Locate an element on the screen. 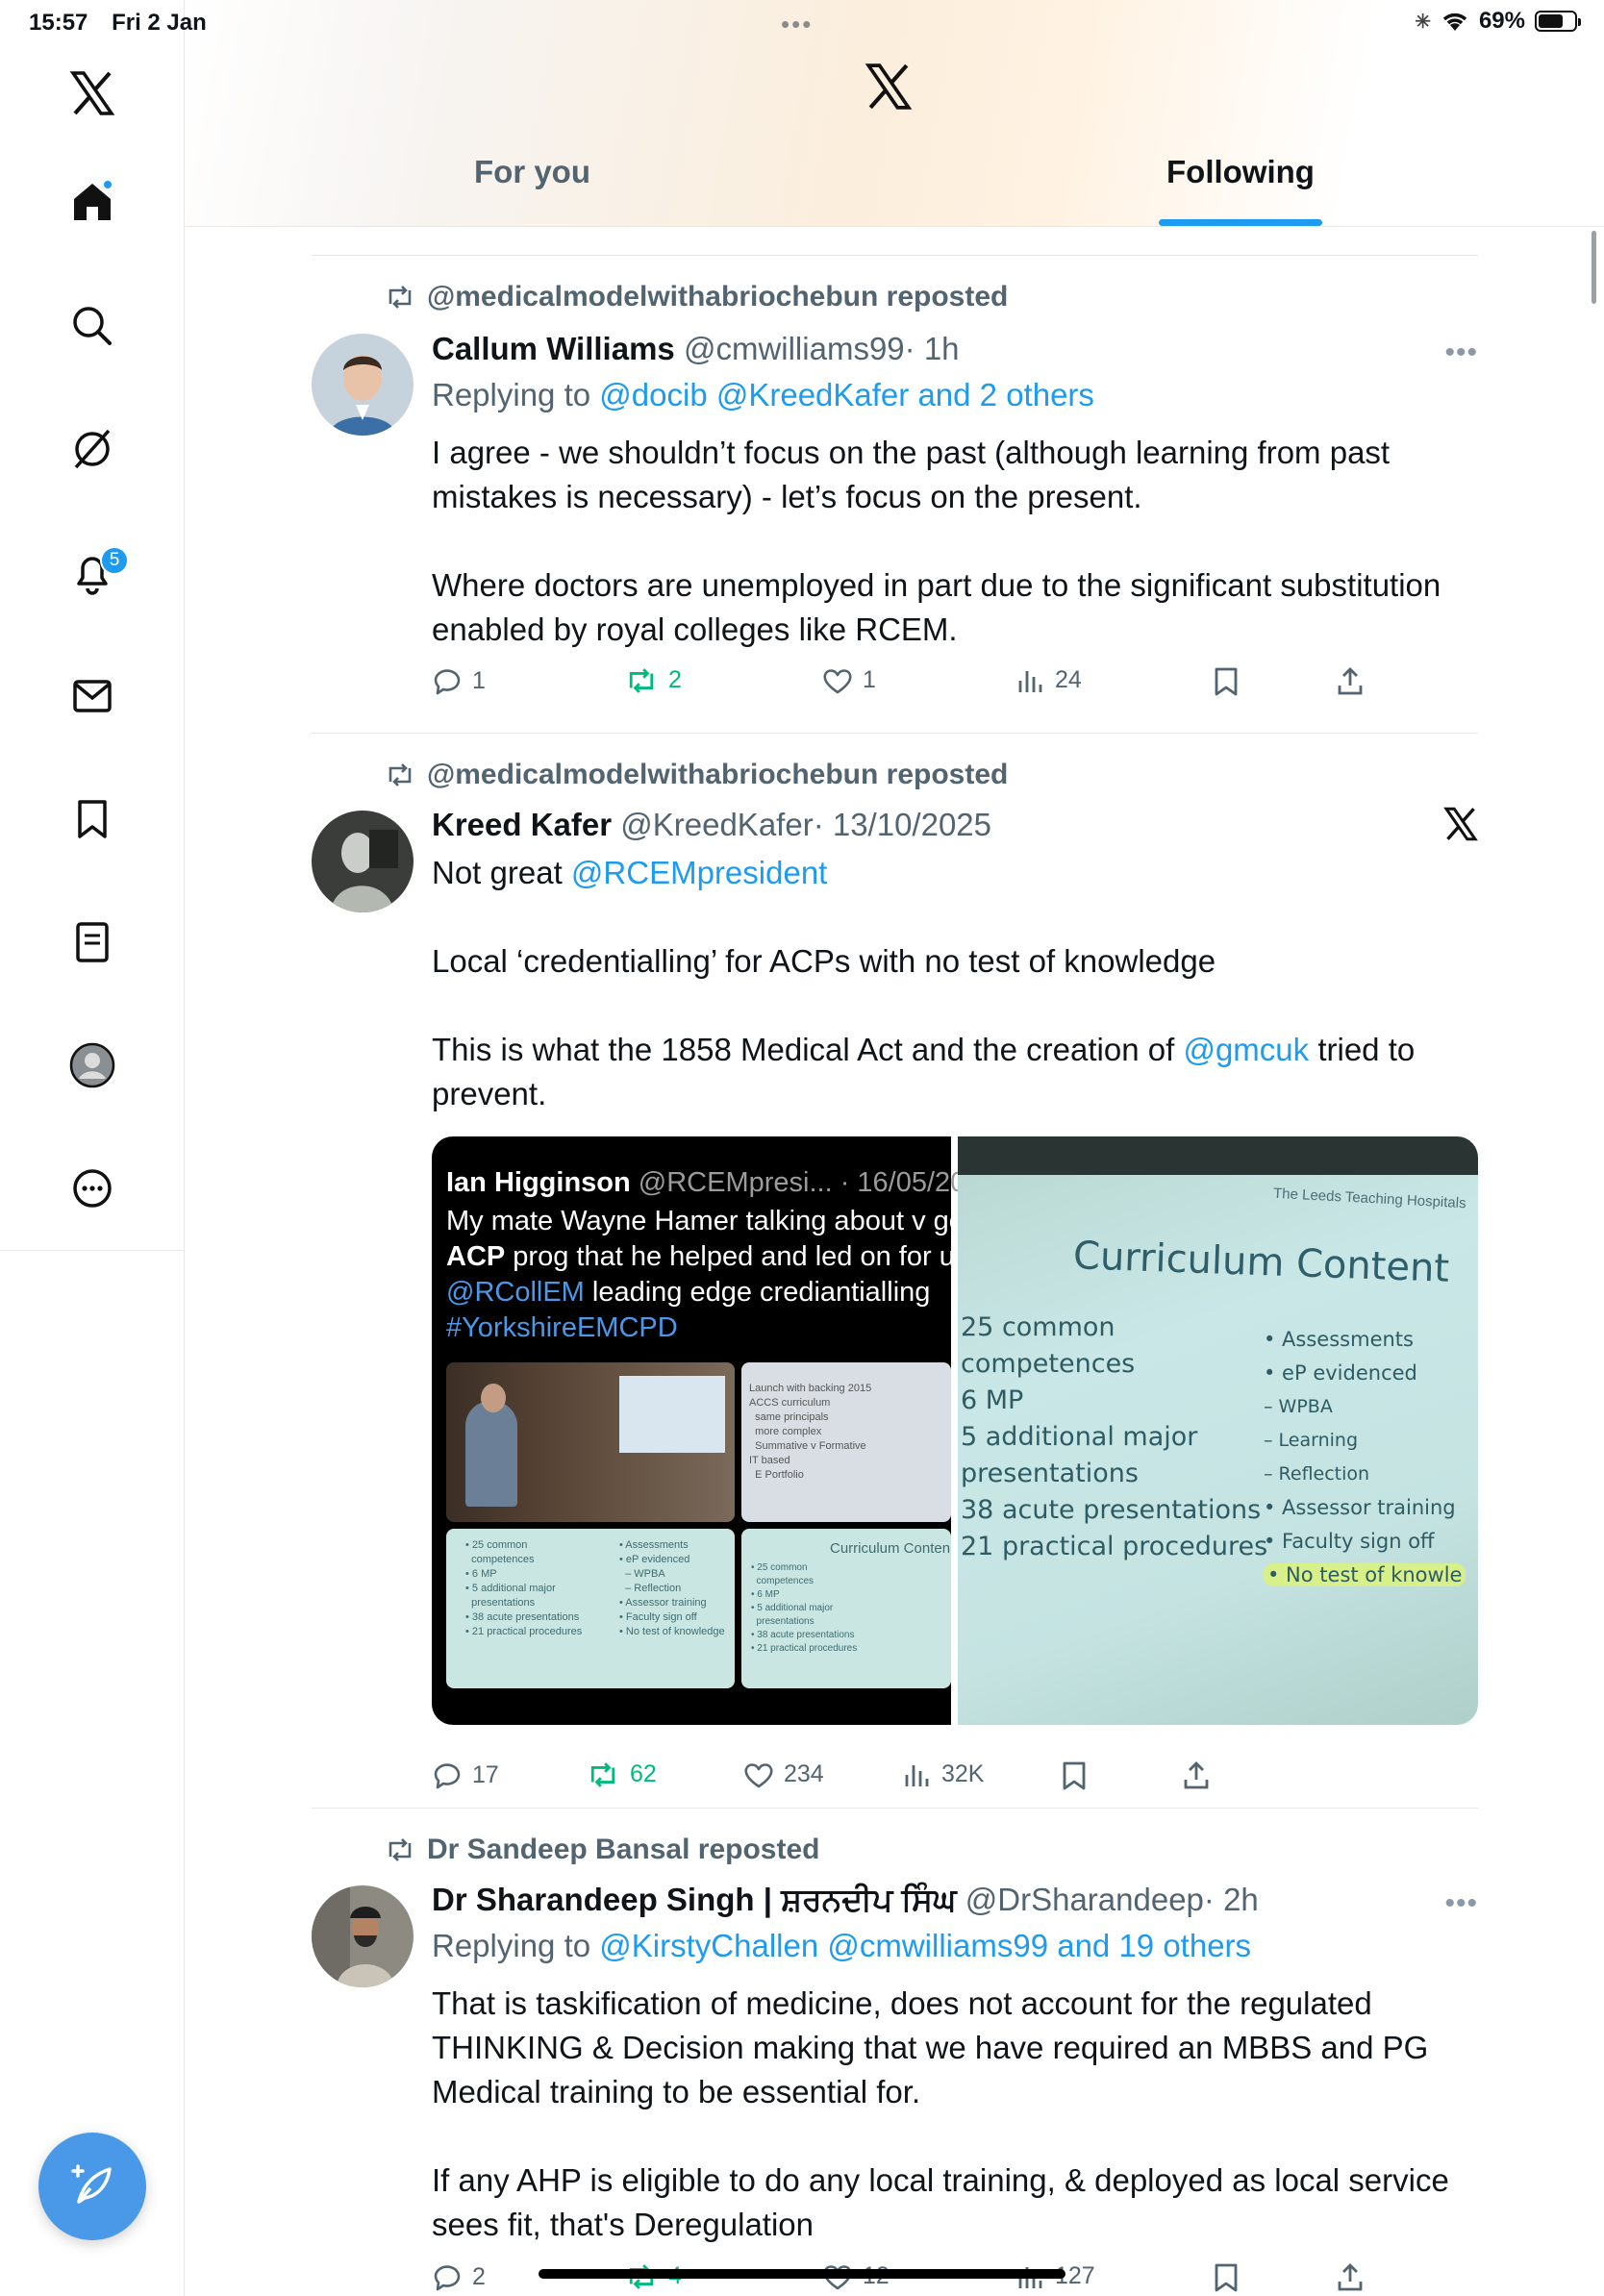 The image size is (1604, 2296). view-count: 32K is located at coordinates (963, 1773).